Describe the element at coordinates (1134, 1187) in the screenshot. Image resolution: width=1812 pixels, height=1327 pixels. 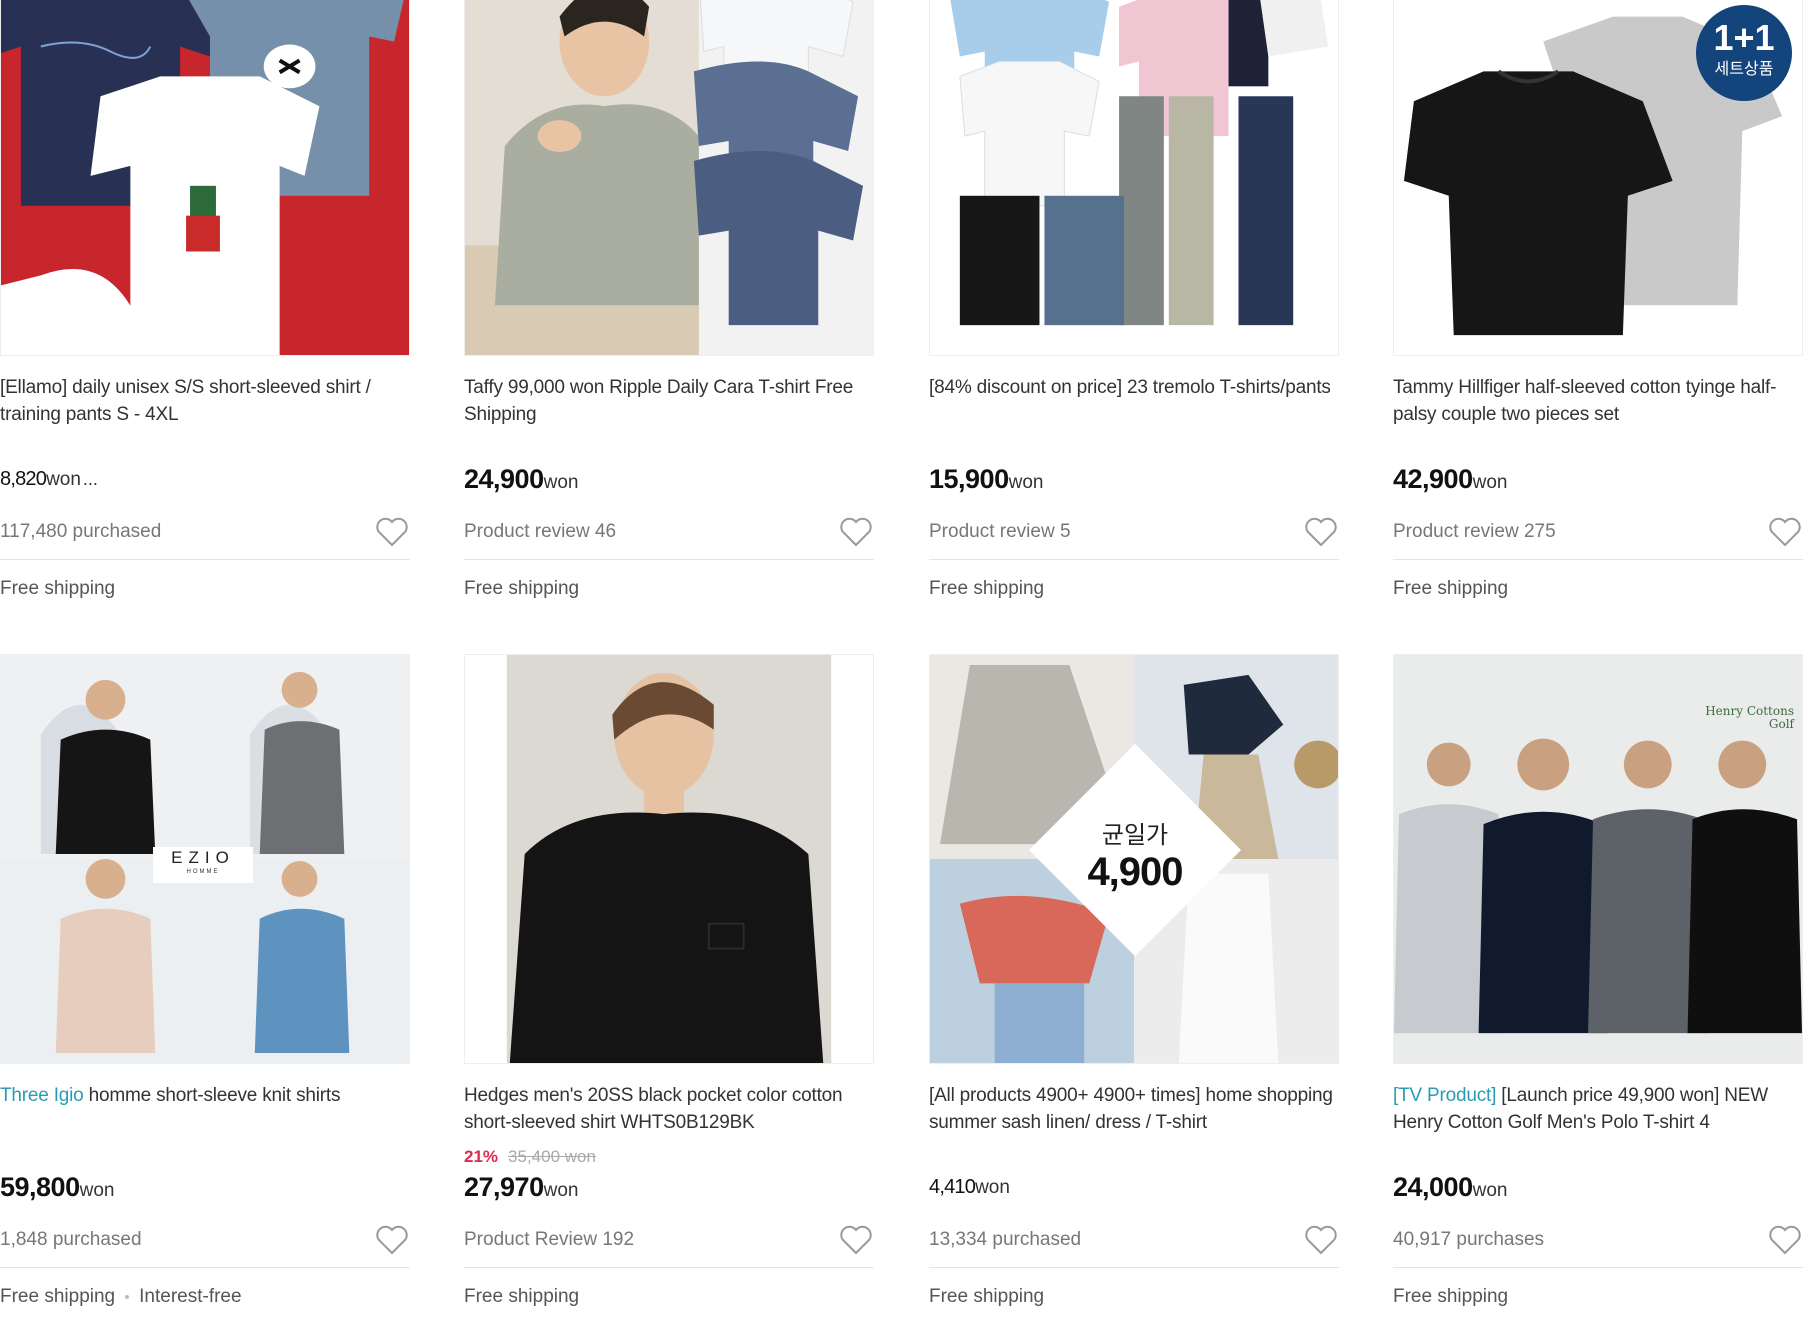
I see `price: 4,410won` at that location.